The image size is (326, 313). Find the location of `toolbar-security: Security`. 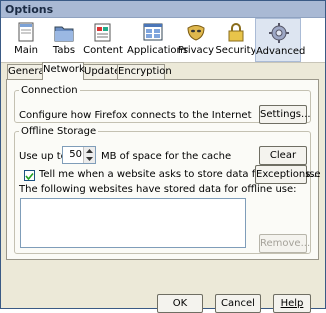

toolbar-security: Security is located at coordinates (236, 40).